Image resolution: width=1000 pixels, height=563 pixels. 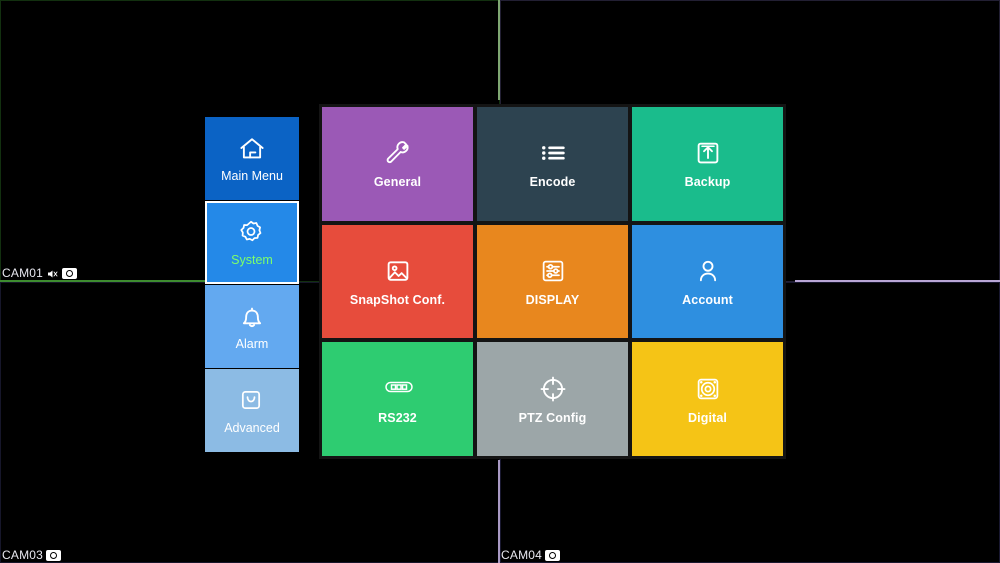 What do you see at coordinates (252, 317) in the screenshot?
I see `bell-icon` at bounding box center [252, 317].